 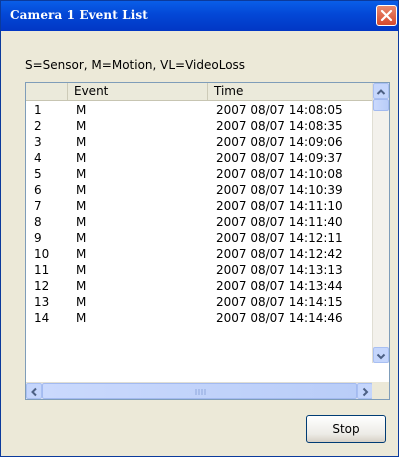 What do you see at coordinates (199, 254) in the screenshot?
I see `list-item: 10 M 2007 08/07 14:12:42` at bounding box center [199, 254].